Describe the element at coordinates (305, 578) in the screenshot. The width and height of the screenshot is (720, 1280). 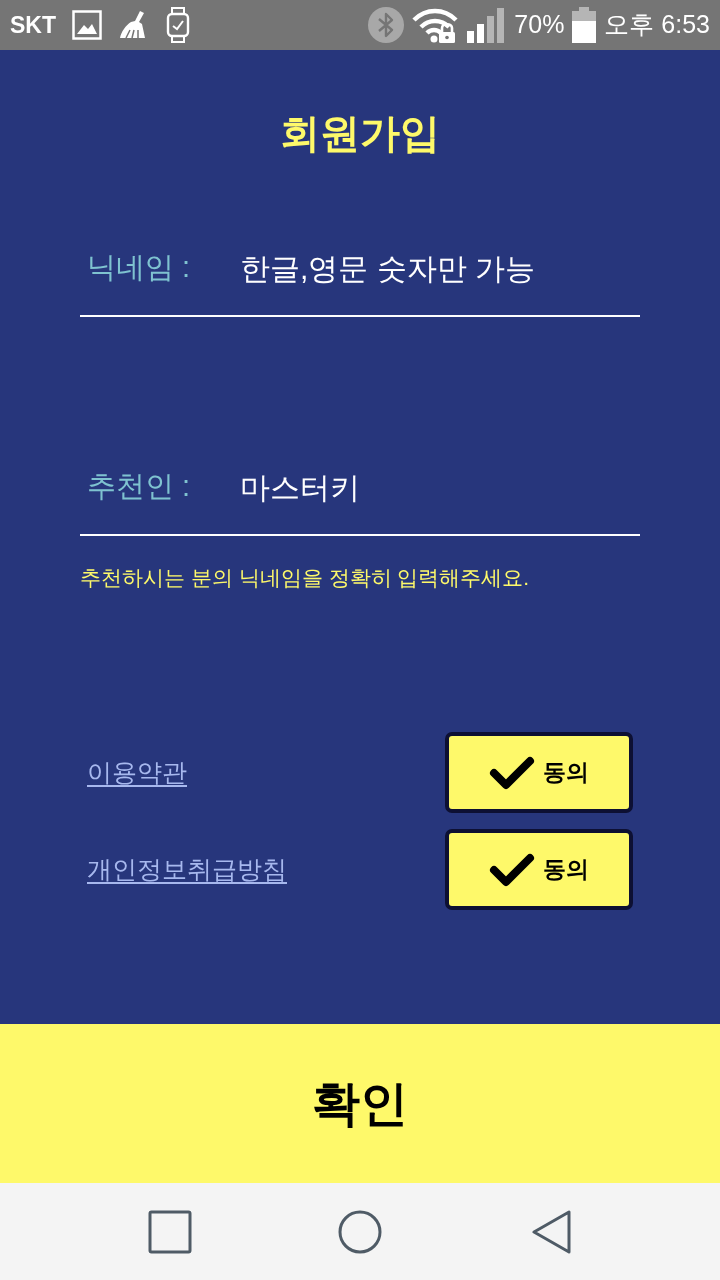
I see `field-hint: 추천하시는 분의 닉네임을 정확히 입력해주세요.` at that location.